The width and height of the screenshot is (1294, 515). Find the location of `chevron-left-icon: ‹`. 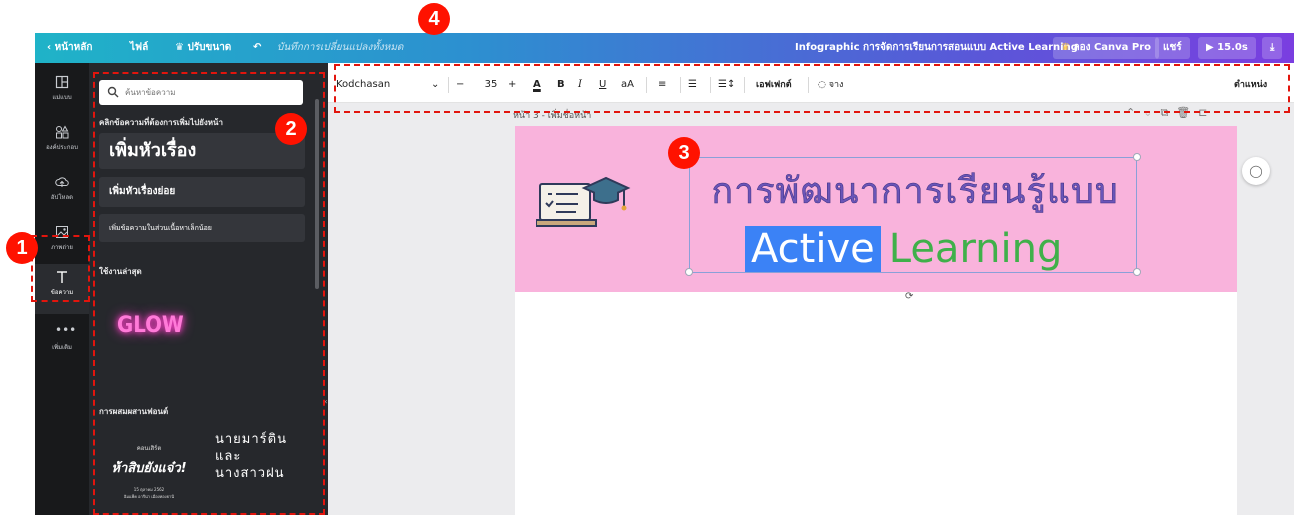

chevron-left-icon: ‹ is located at coordinates (51, 47).